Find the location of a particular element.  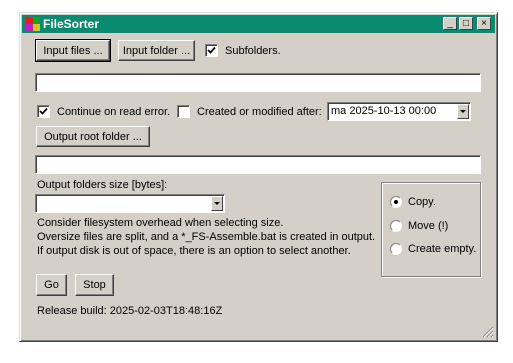

date-picker: ma 2025-10-13 00:00 is located at coordinates (399, 111).